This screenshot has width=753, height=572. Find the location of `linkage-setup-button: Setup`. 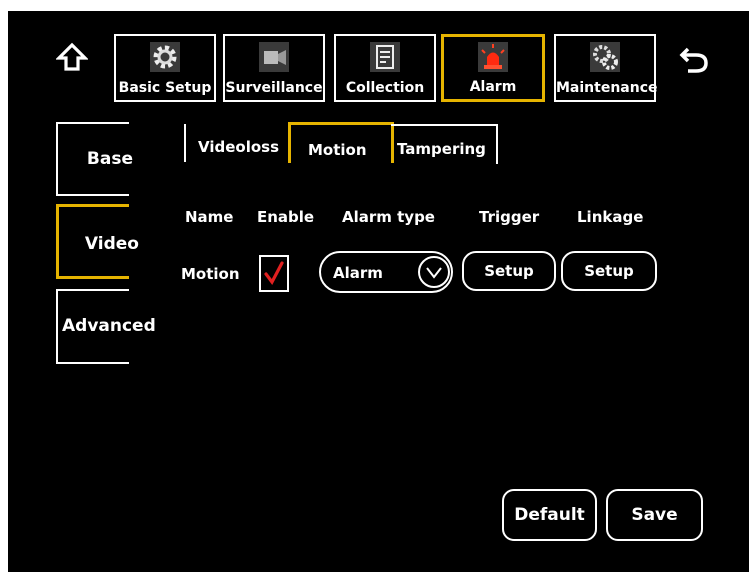

linkage-setup-button: Setup is located at coordinates (609, 271).